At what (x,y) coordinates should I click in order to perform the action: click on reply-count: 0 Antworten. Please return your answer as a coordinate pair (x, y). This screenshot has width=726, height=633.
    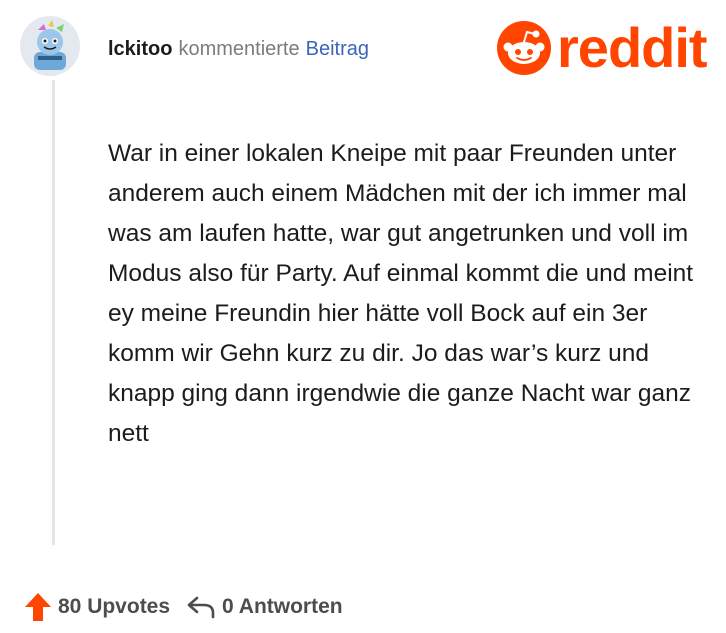
    Looking at the image, I should click on (282, 606).